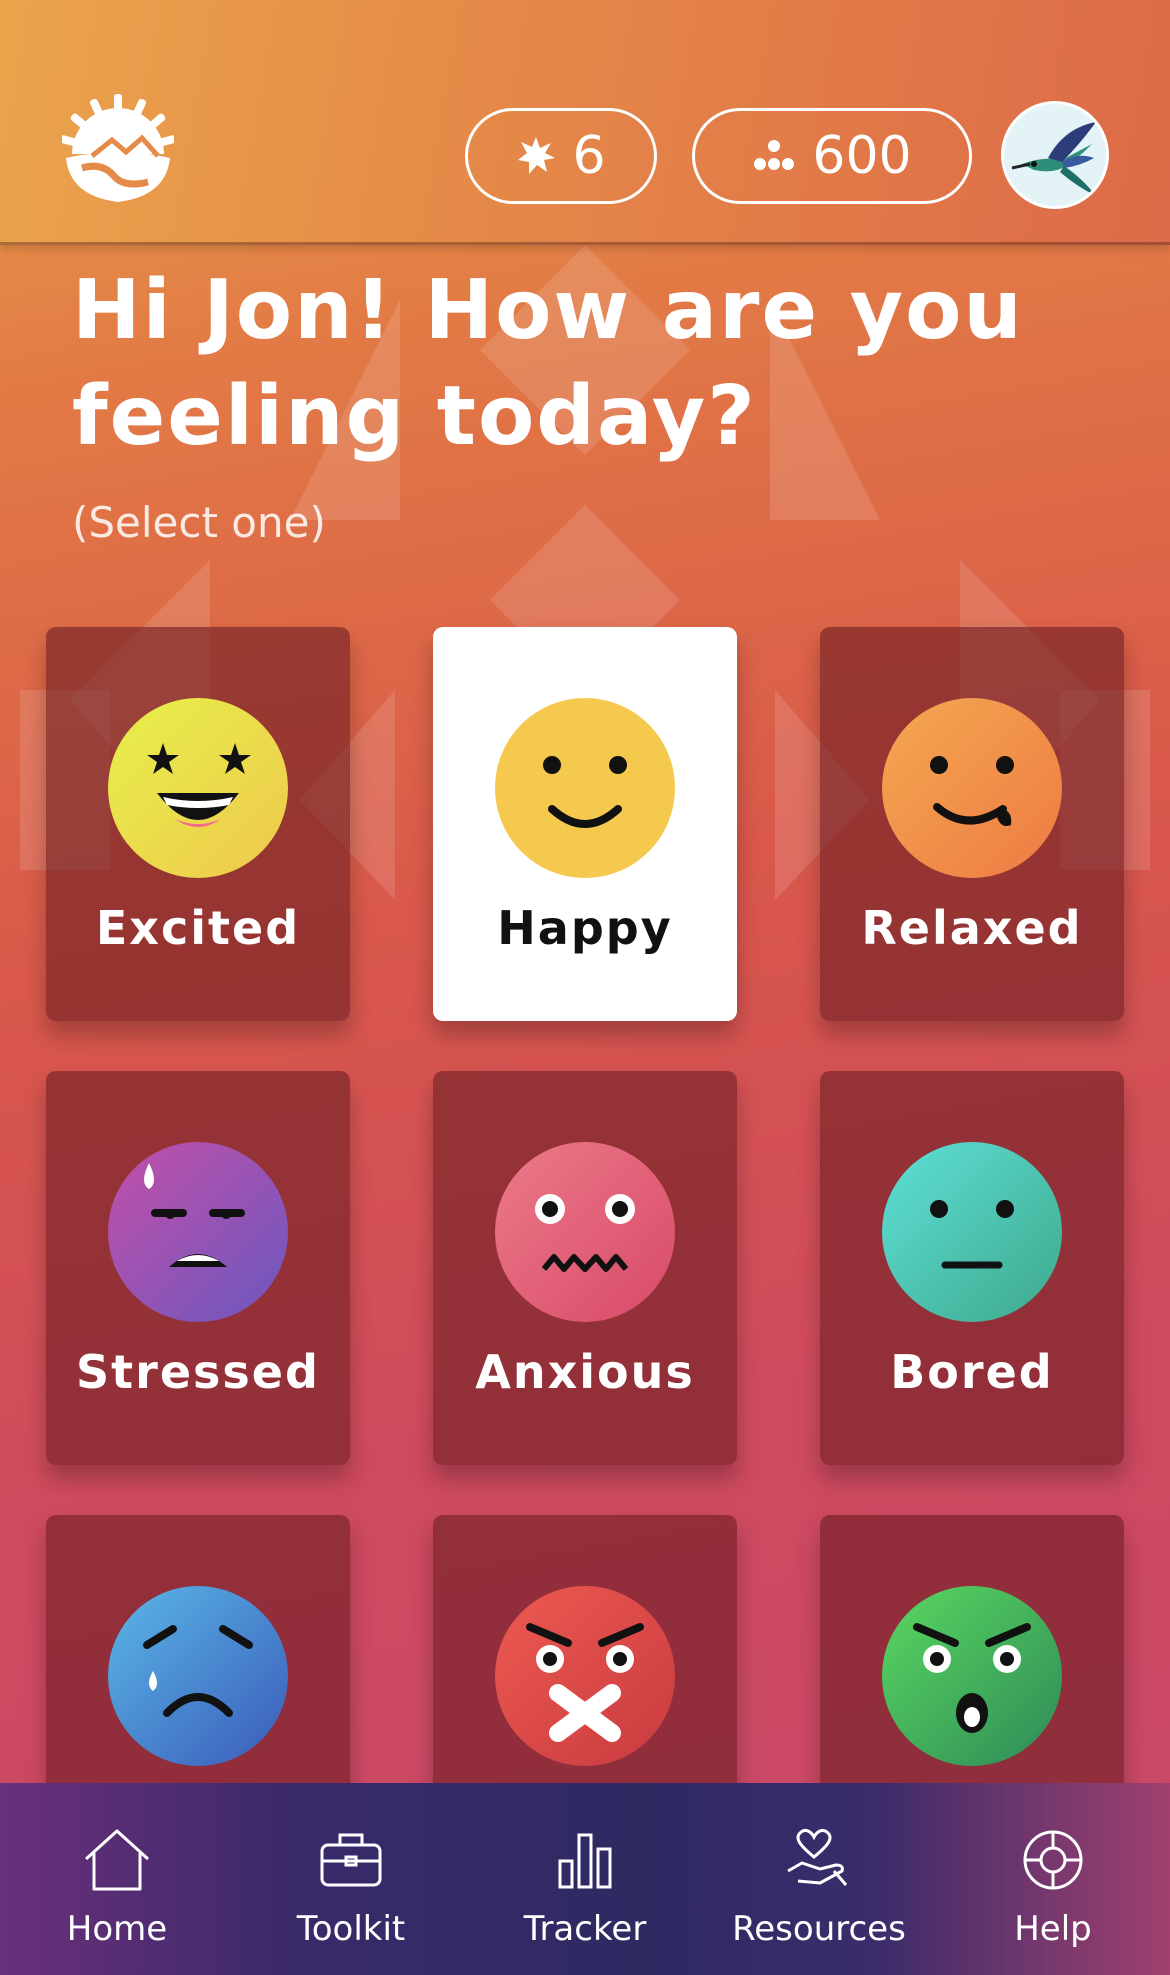 This screenshot has height=1975, width=1170. What do you see at coordinates (198, 788) in the screenshot?
I see `excited-face-icon` at bounding box center [198, 788].